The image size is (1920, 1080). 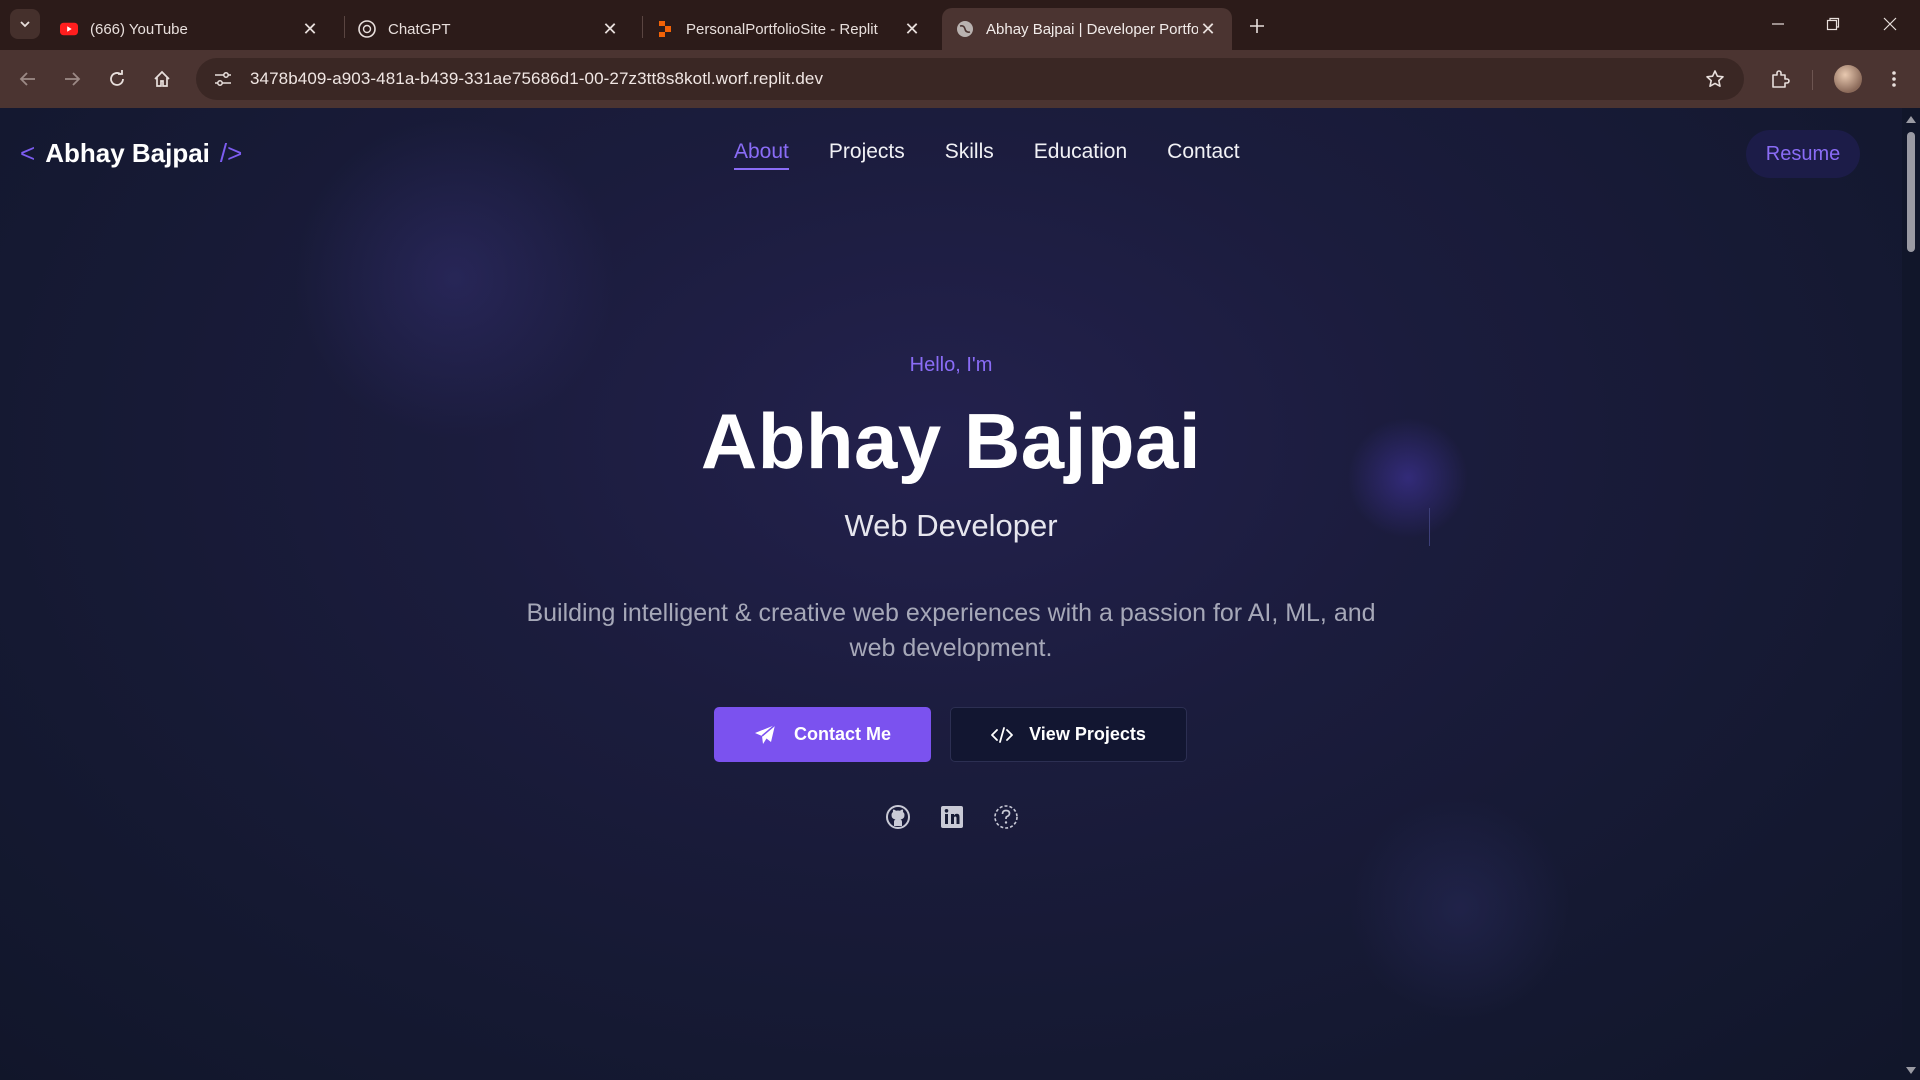 I want to click on bookmark-star-icon, so click(x=1715, y=79).